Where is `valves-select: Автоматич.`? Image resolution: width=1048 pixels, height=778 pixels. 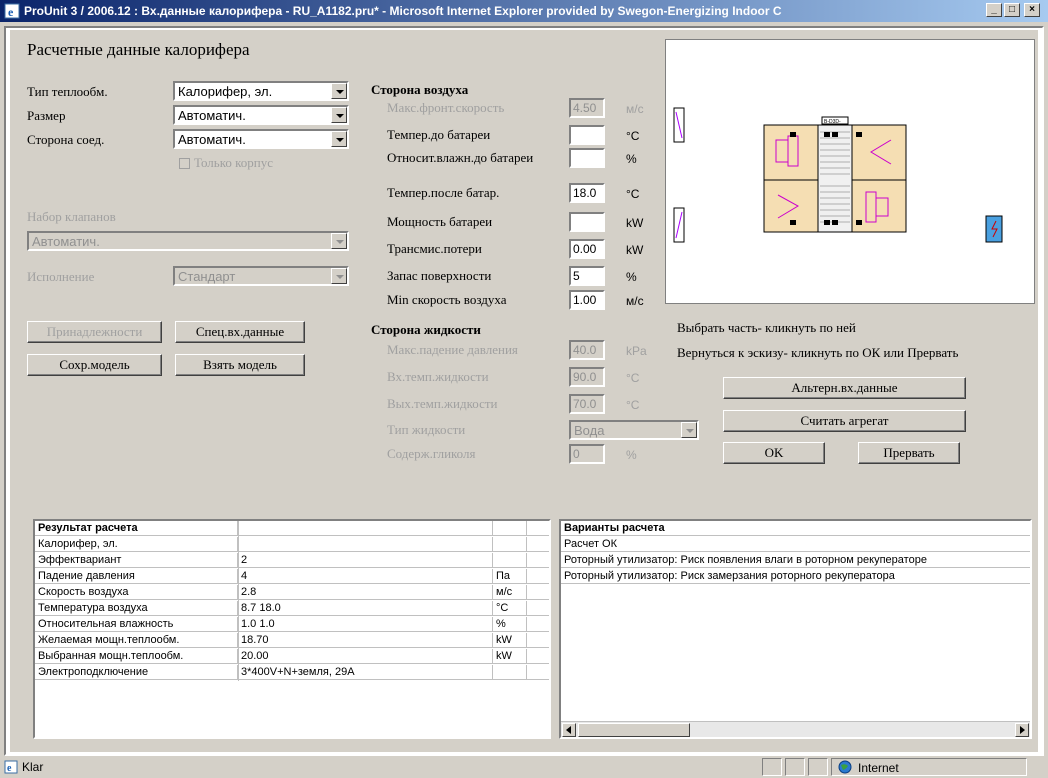
valves-select: Автоматич. is located at coordinates (188, 241).